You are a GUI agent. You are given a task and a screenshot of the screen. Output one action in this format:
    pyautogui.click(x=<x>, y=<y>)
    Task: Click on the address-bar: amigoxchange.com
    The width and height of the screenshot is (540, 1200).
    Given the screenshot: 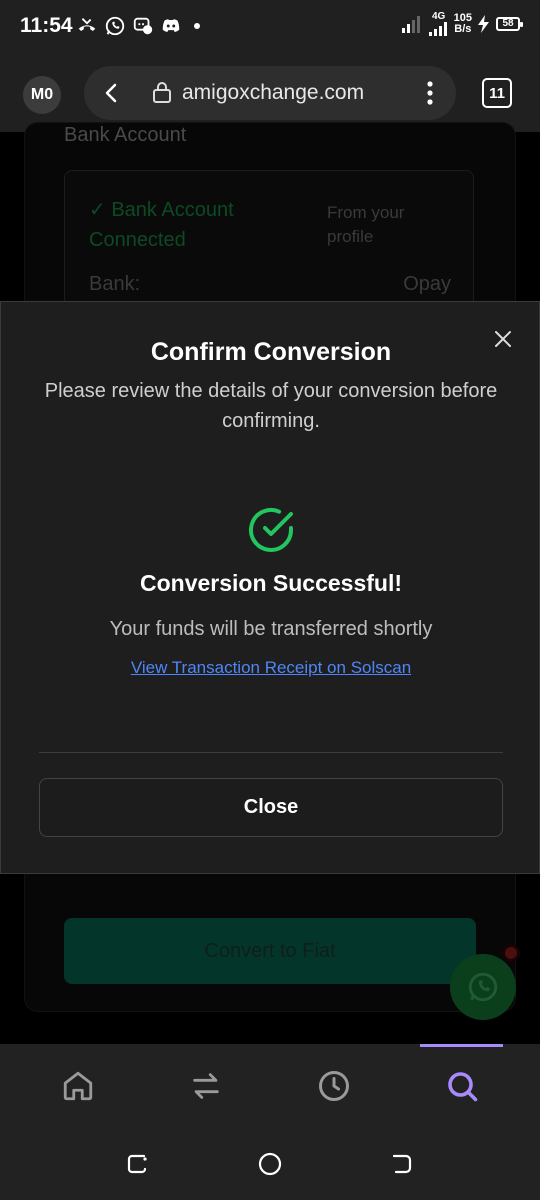 What is the action you would take?
    pyautogui.click(x=270, y=93)
    